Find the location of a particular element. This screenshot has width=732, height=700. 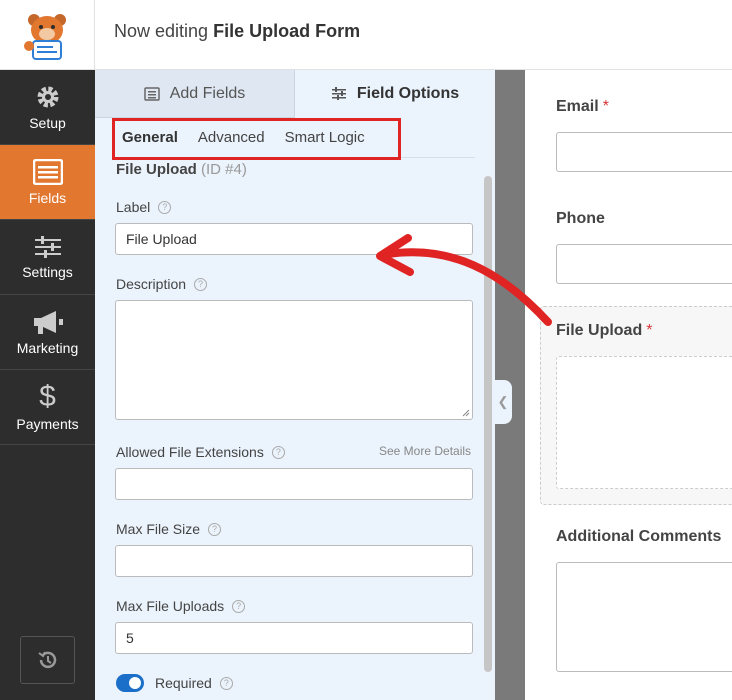

field-title: File Upload is located at coordinates (156, 169).